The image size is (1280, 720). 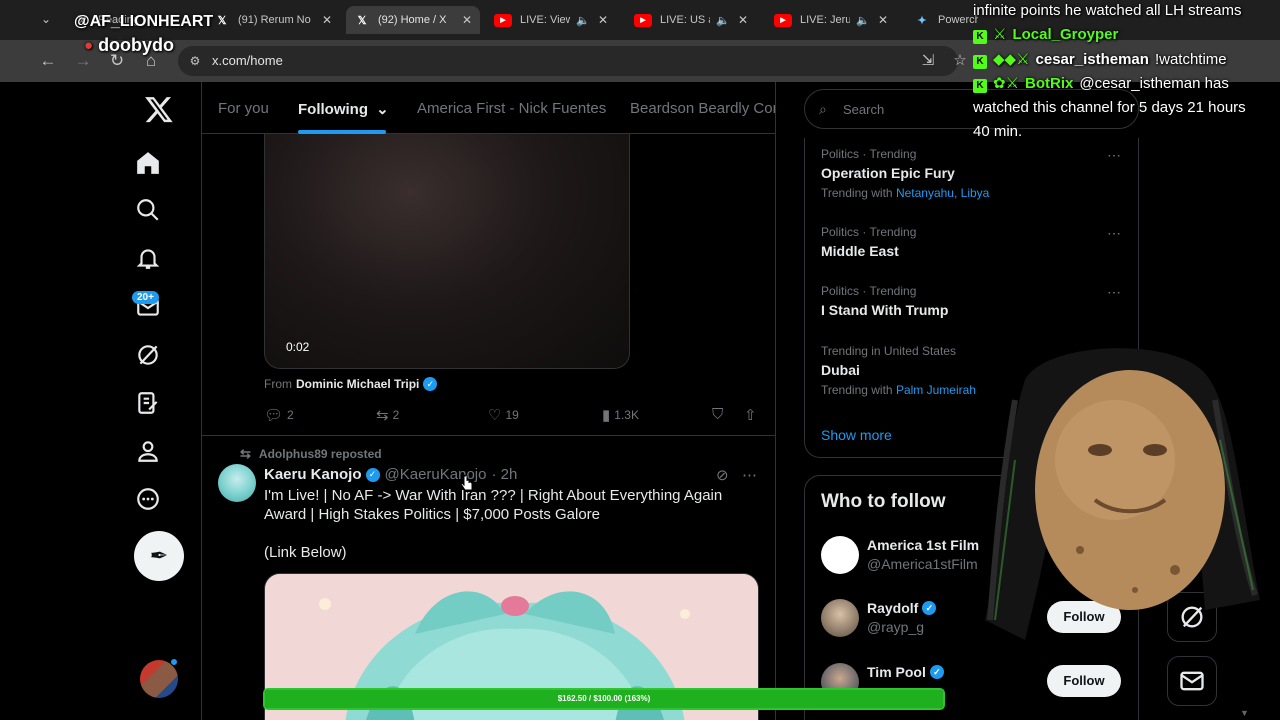 What do you see at coordinates (89, 45) in the screenshot?
I see `heart-icon: ●` at bounding box center [89, 45].